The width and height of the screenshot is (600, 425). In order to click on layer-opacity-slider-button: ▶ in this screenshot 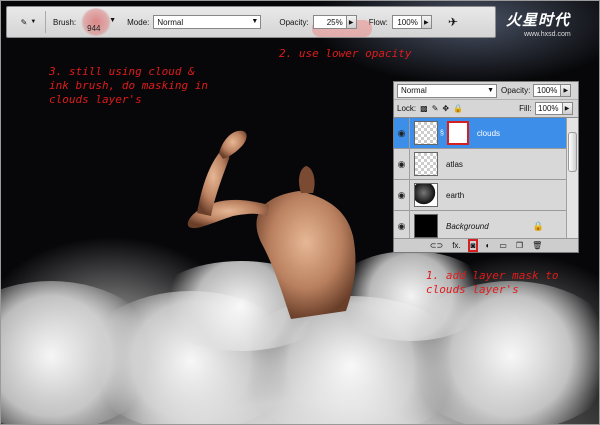, I will do `click(566, 90)`.